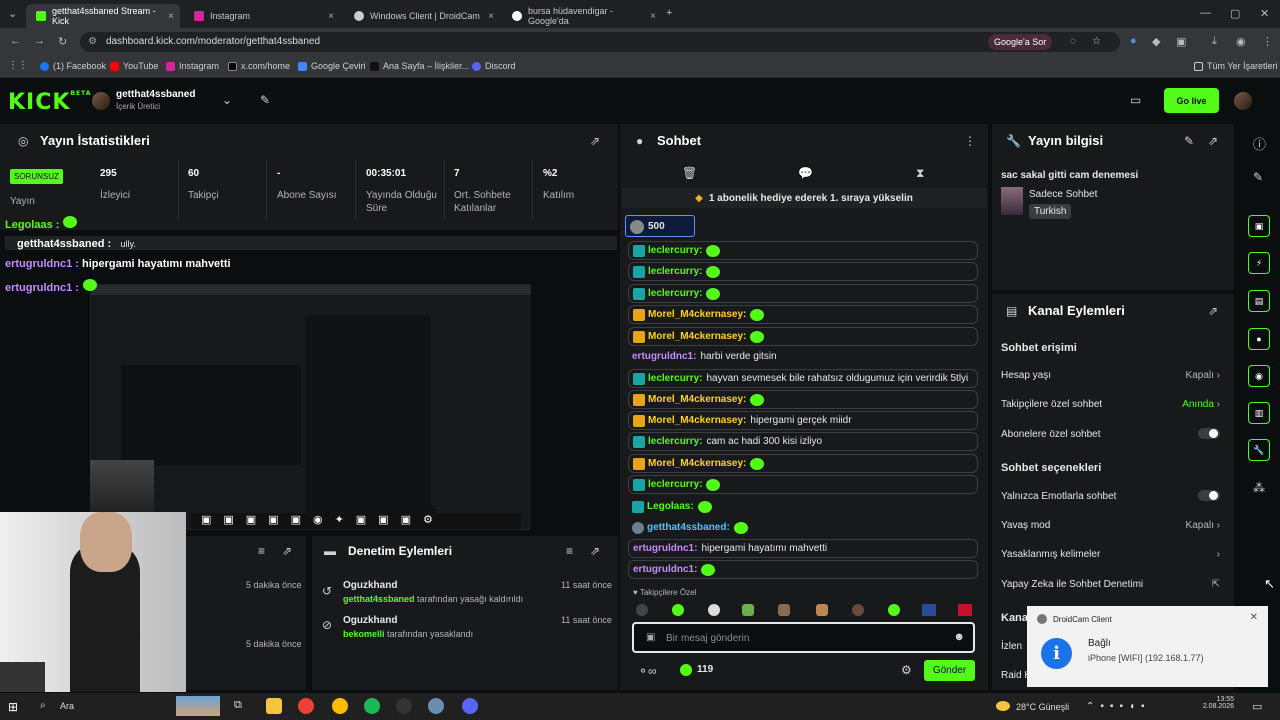 The height and width of the screenshot is (720, 1280). What do you see at coordinates (920, 173) in the screenshot?
I see `hourglass-icon: ⧗` at bounding box center [920, 173].